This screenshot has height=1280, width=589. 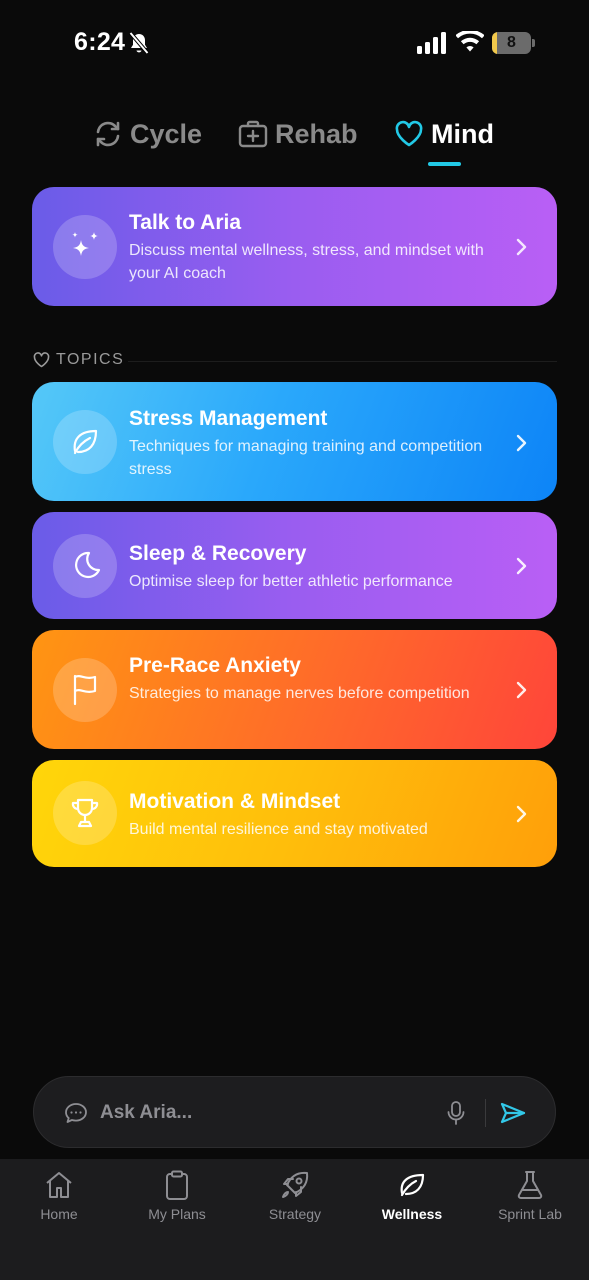 What do you see at coordinates (108, 134) in the screenshot?
I see `refresh-cycle-icon` at bounding box center [108, 134].